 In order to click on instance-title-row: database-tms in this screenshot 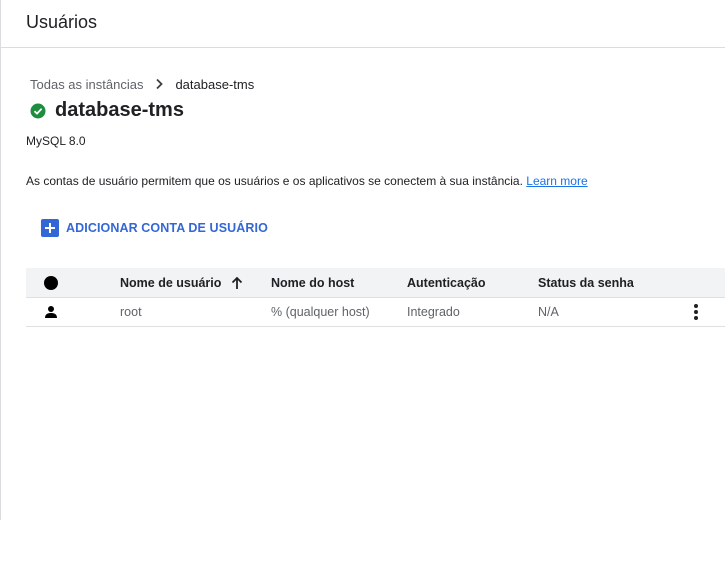, I will do `click(107, 110)`.